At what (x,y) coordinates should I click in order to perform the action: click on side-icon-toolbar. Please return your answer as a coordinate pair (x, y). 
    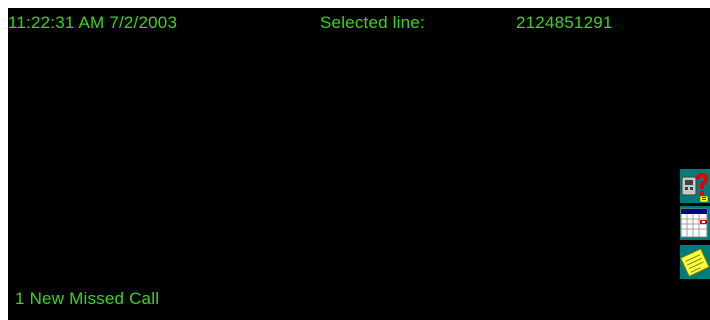
    Looking at the image, I should click on (695, 228).